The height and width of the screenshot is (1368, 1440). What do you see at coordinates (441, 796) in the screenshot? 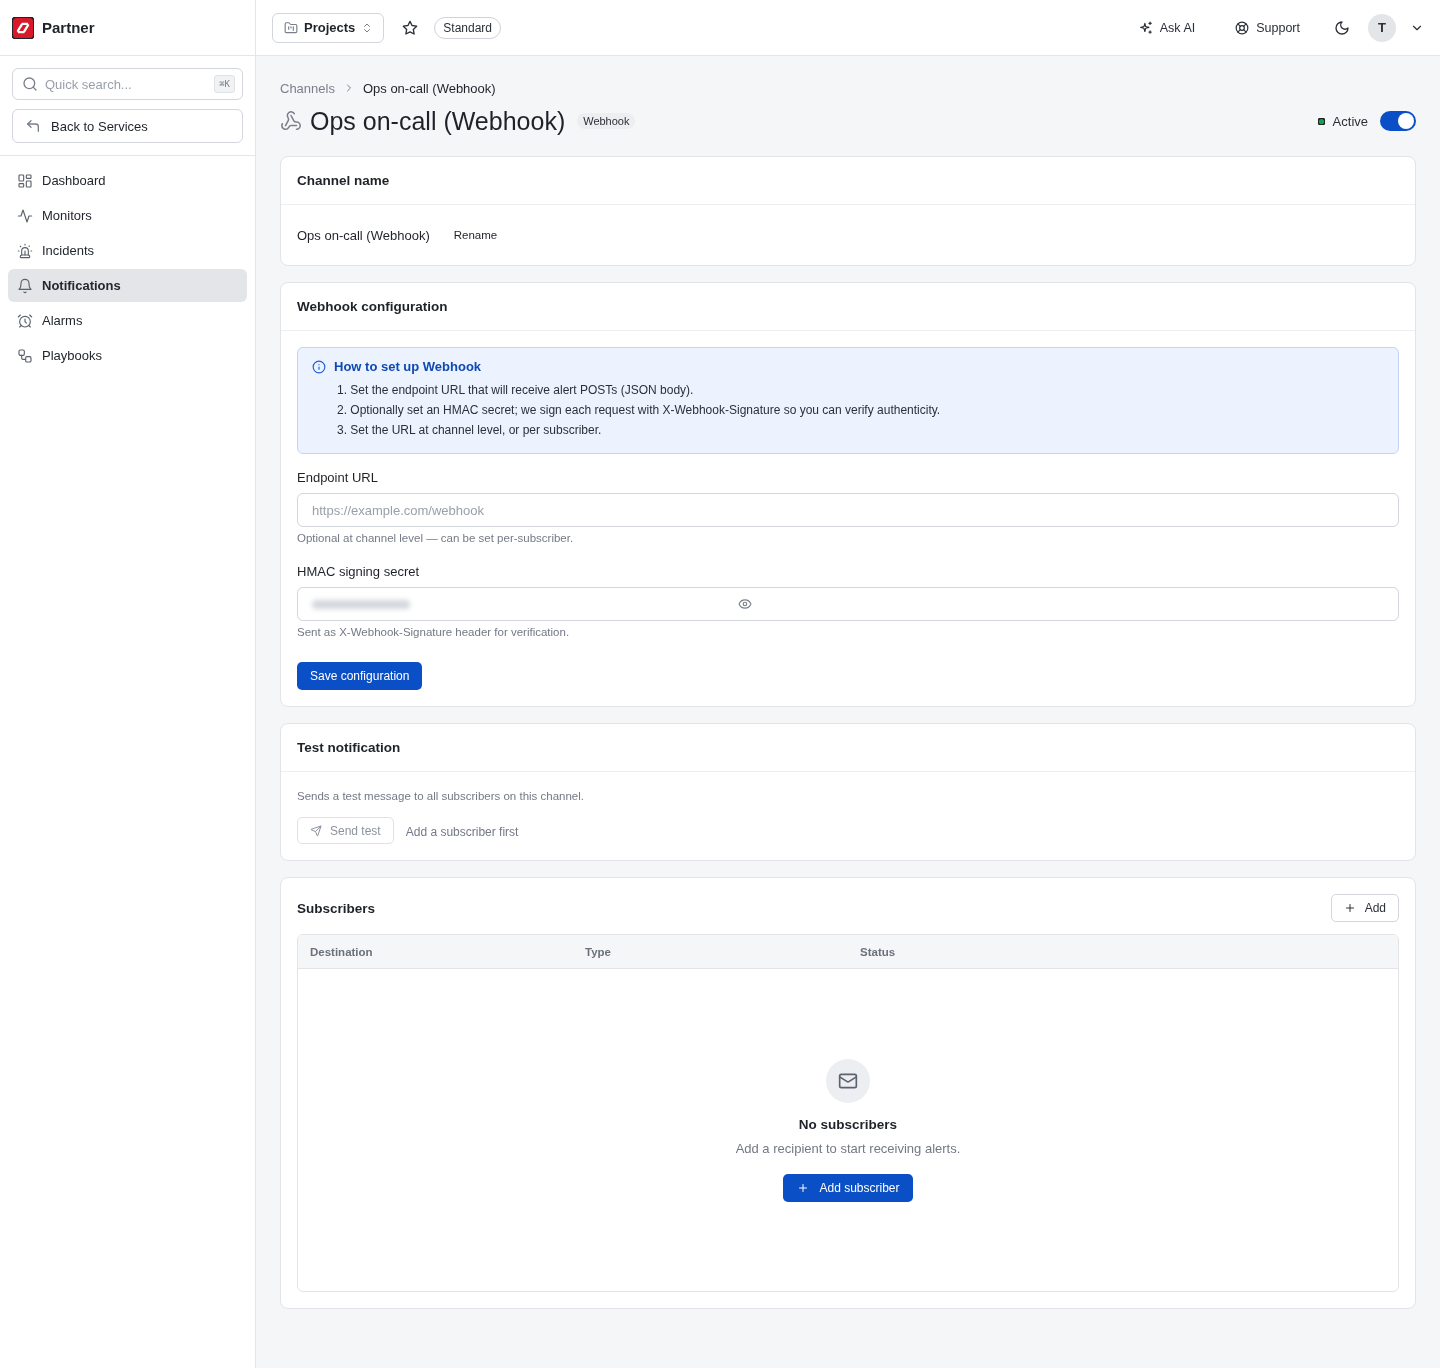
I see `description: Sends a test message to all subscribers on this channel.` at bounding box center [441, 796].